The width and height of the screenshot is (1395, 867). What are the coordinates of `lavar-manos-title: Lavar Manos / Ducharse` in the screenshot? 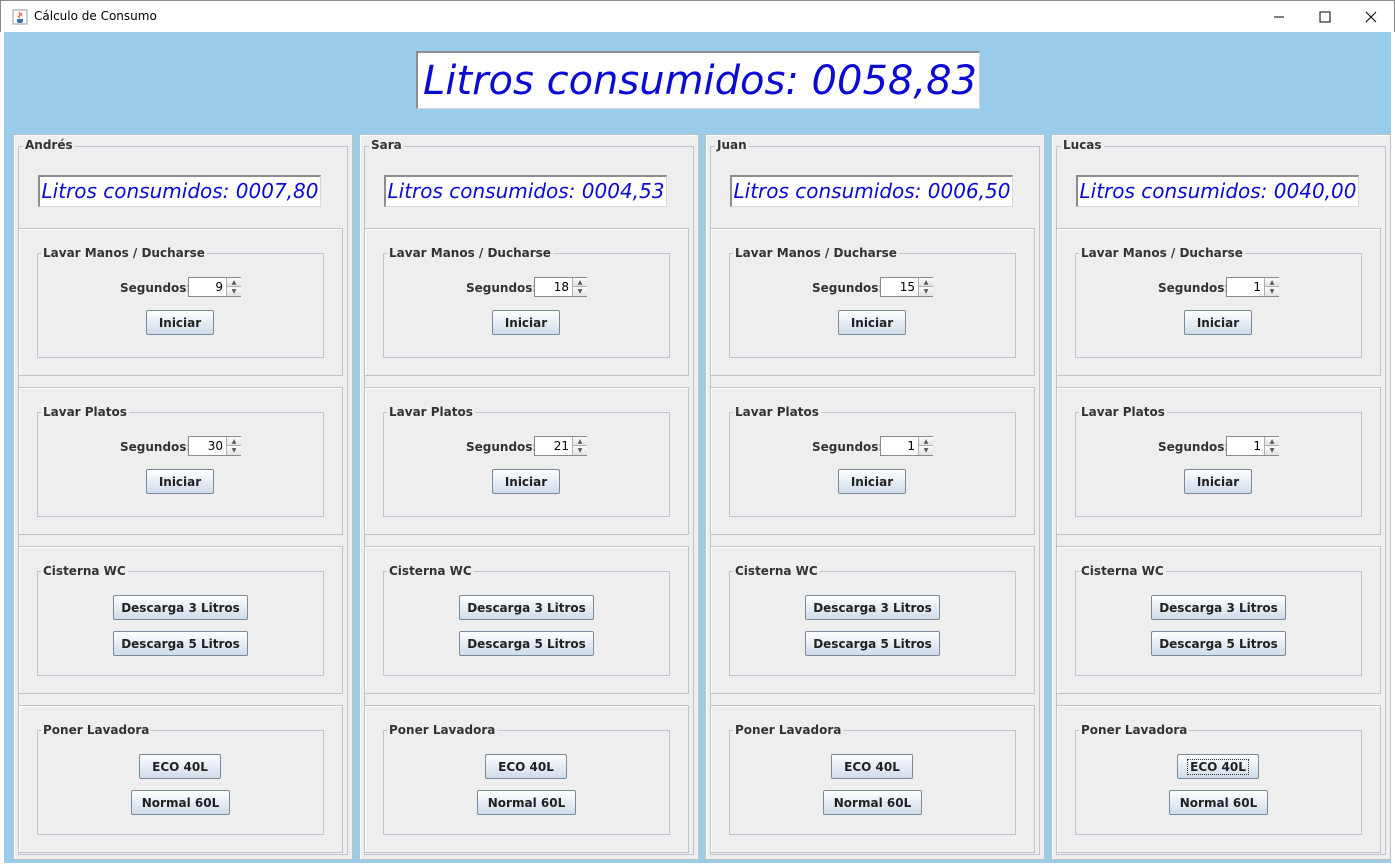 It's located at (470, 253).